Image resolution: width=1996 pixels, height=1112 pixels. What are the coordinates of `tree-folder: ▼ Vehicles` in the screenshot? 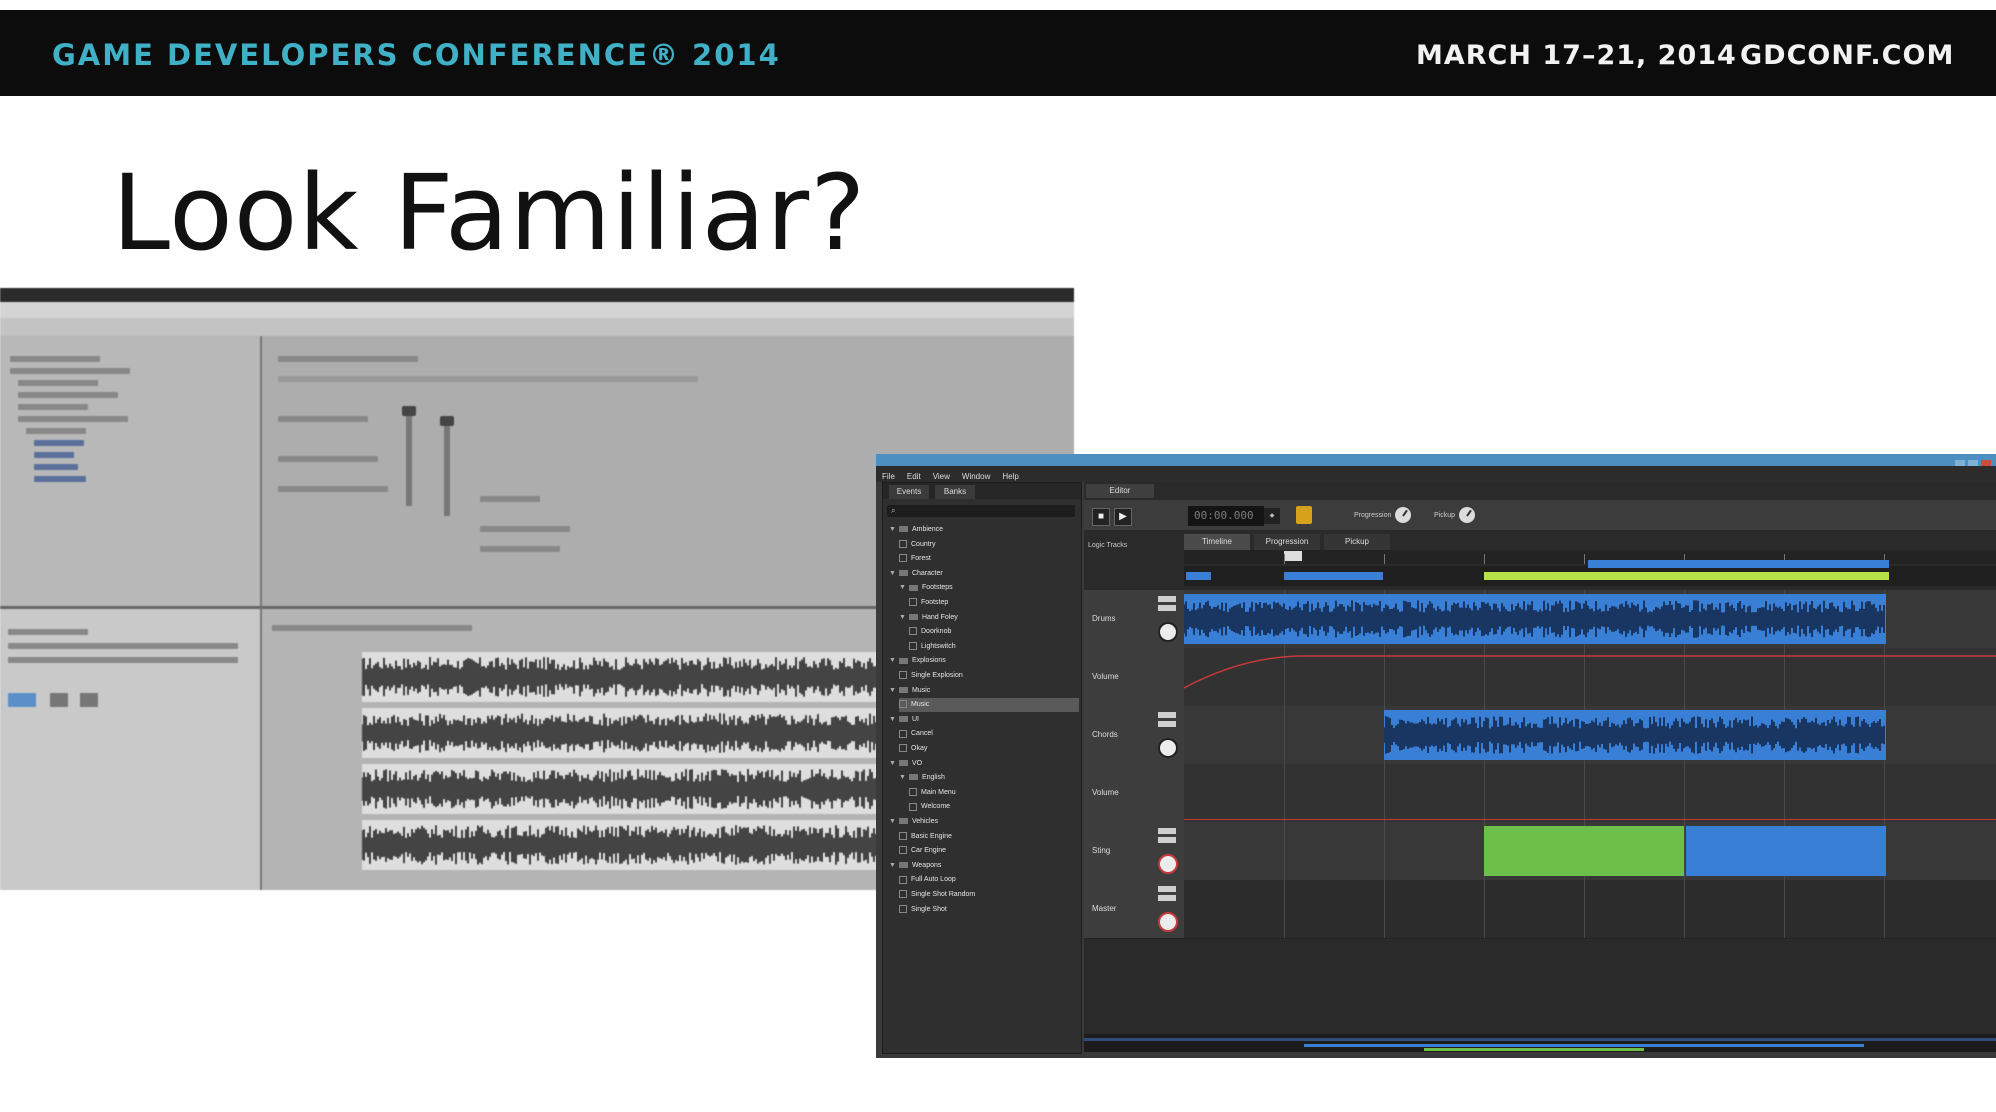 It's located at (984, 822).